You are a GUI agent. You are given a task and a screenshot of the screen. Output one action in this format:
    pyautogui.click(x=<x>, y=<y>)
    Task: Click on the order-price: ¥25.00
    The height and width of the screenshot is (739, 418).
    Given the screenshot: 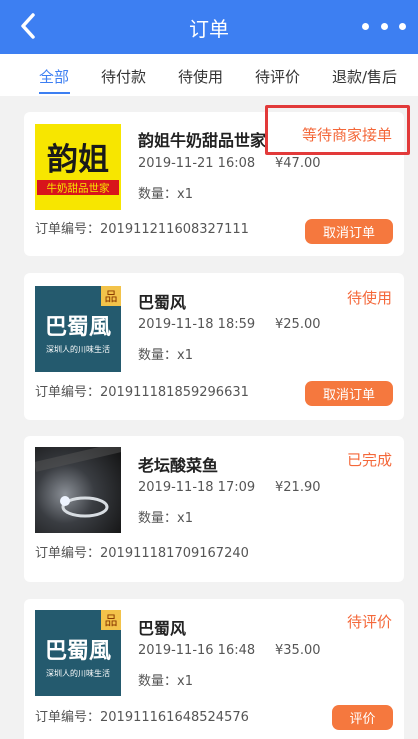 What is the action you would take?
    pyautogui.click(x=298, y=324)
    